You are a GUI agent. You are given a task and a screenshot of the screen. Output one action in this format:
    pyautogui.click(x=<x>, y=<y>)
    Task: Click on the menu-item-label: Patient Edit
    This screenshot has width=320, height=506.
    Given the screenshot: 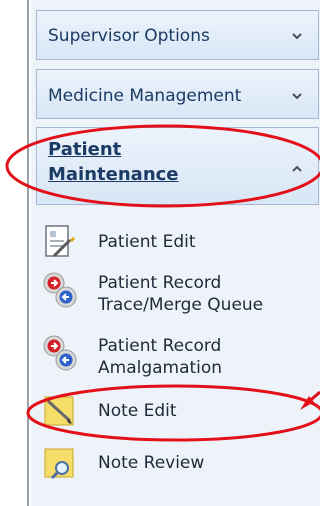 What is the action you would take?
    pyautogui.click(x=147, y=242)
    